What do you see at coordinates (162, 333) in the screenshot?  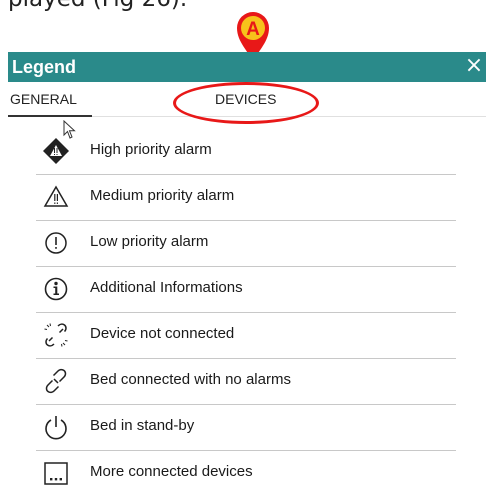 I see `item-label: Device not connected` at bounding box center [162, 333].